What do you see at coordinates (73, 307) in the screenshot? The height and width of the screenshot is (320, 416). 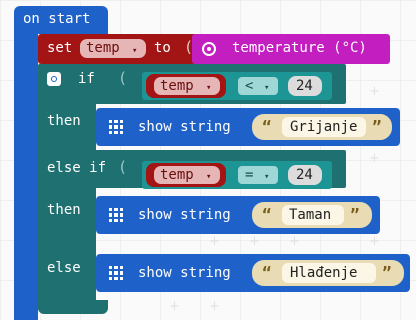 I see `if-block-footer` at bounding box center [73, 307].